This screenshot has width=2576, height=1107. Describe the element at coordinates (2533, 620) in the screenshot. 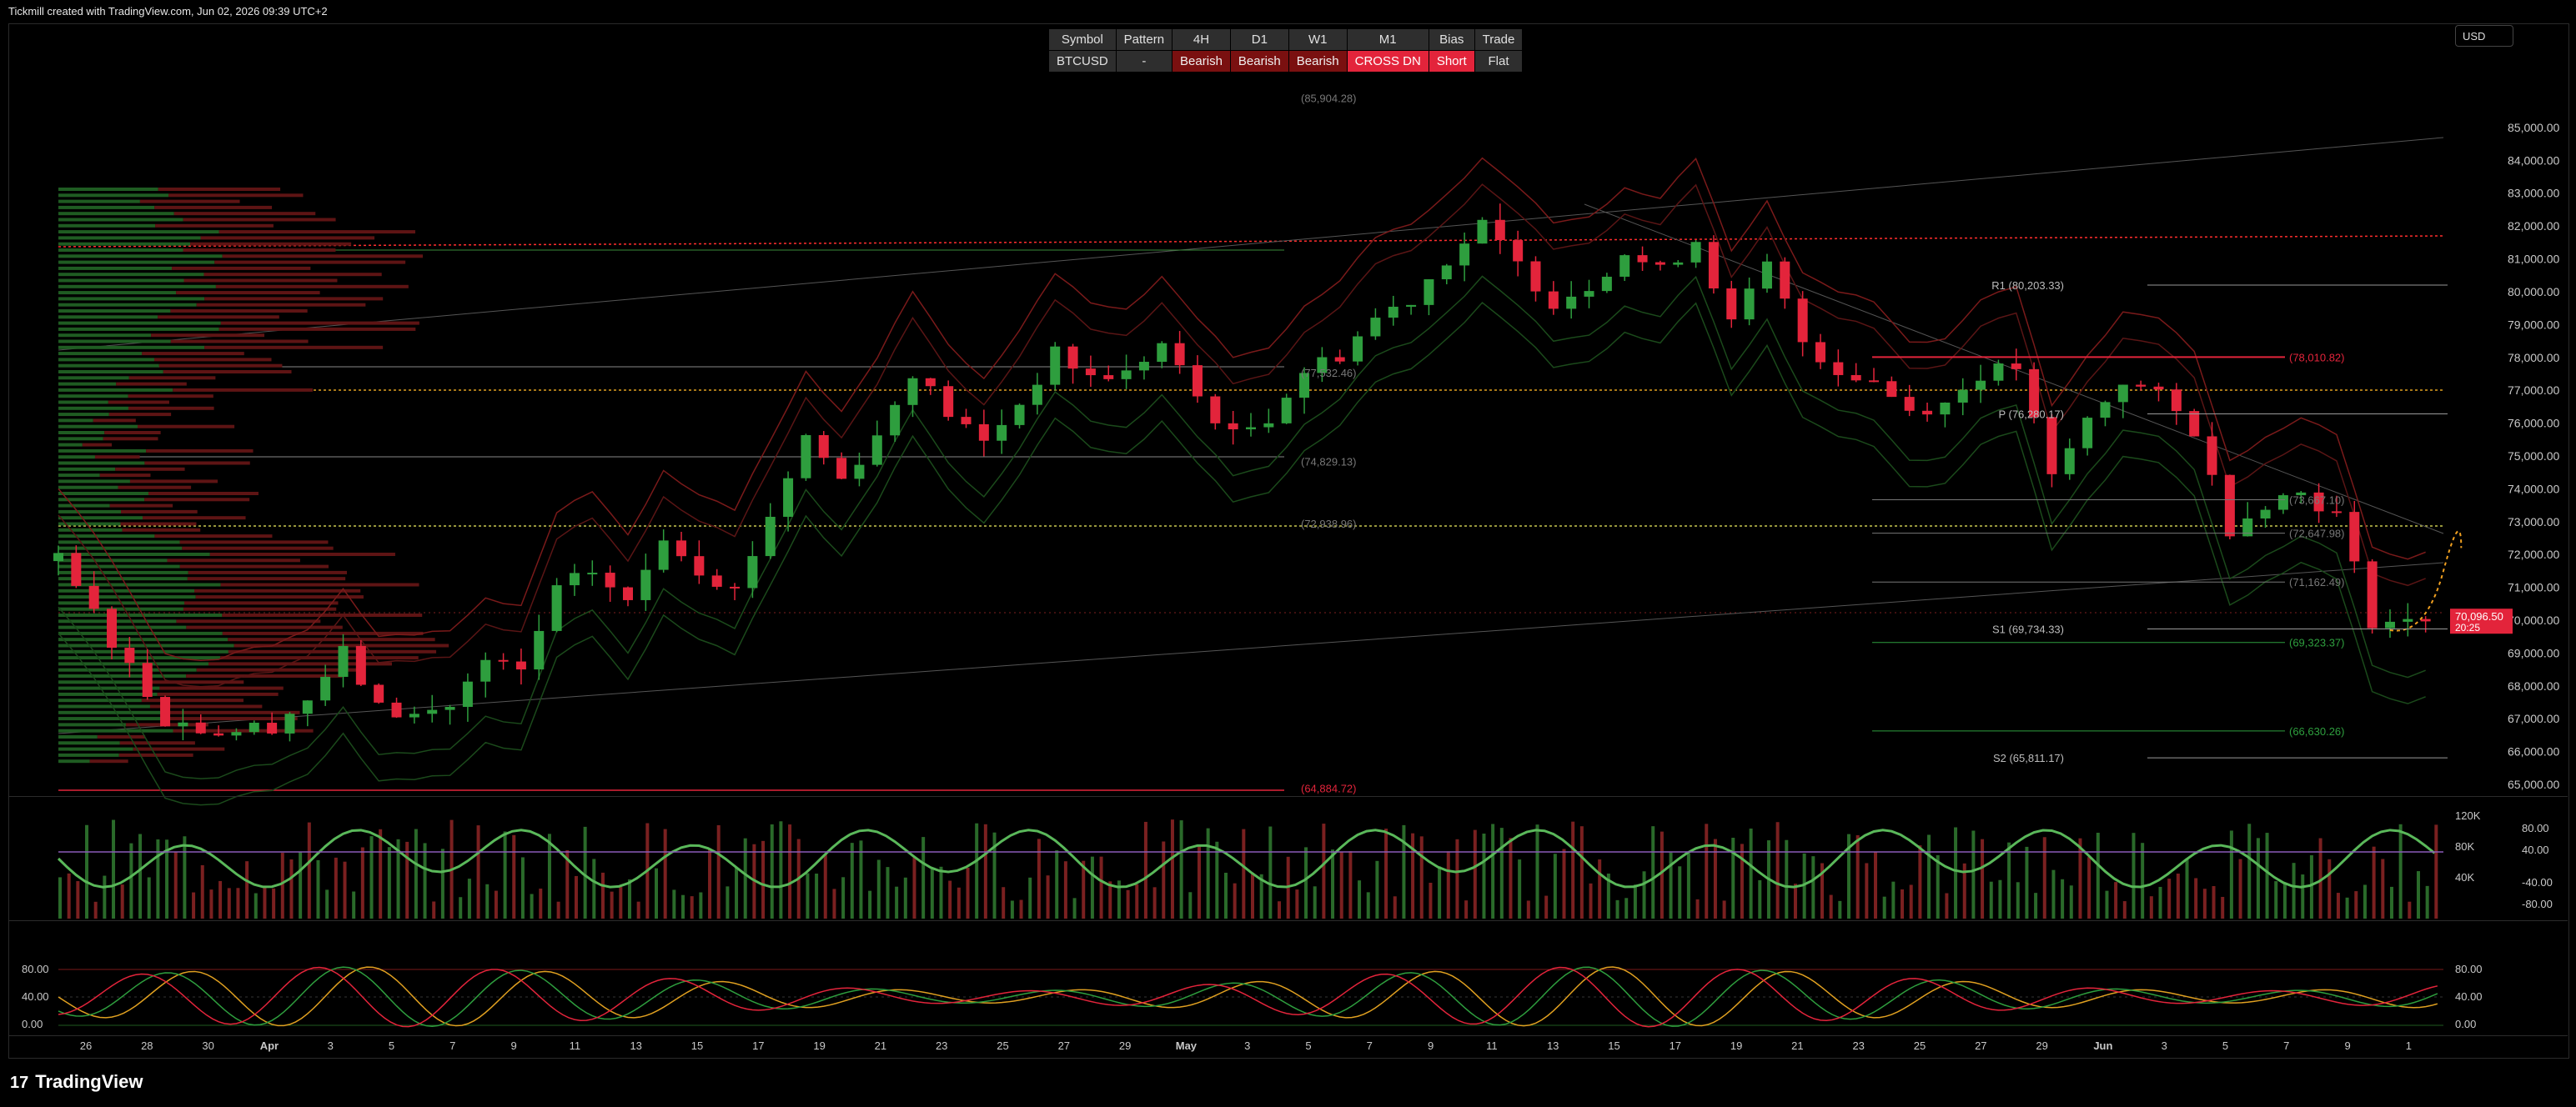

I see `price-axis-tick: 70,000.00` at that location.